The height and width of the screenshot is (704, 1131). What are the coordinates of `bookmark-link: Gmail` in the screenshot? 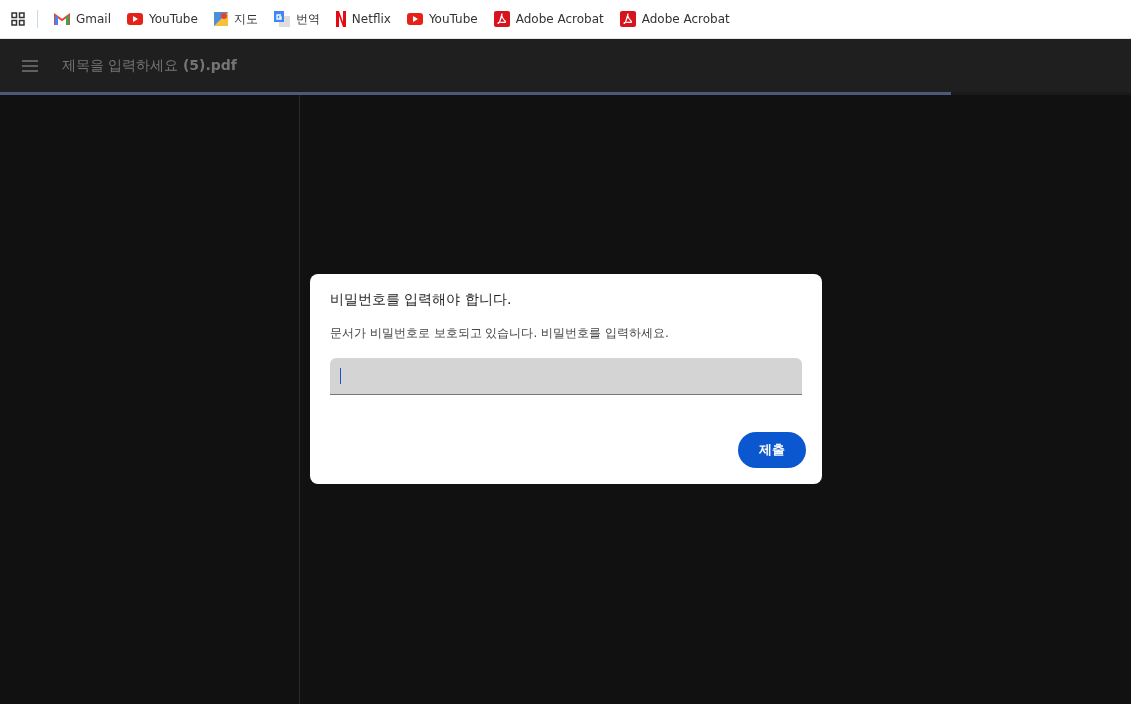 It's located at (82, 19).